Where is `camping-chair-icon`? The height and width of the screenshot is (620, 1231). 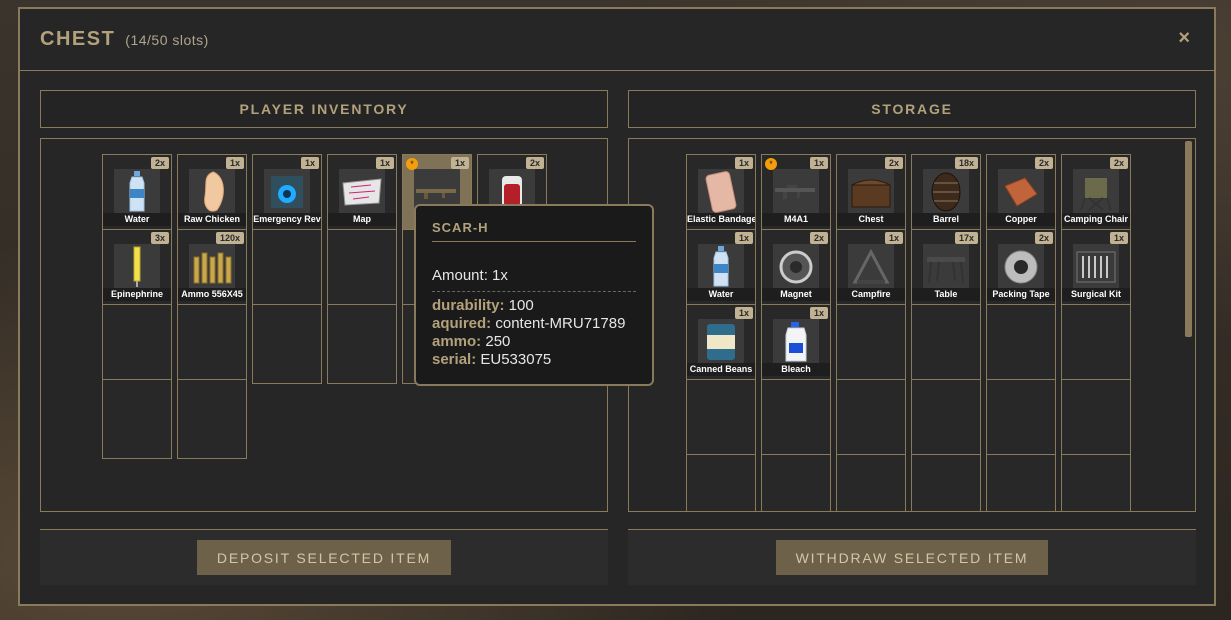
camping-chair-icon is located at coordinates (1096, 192).